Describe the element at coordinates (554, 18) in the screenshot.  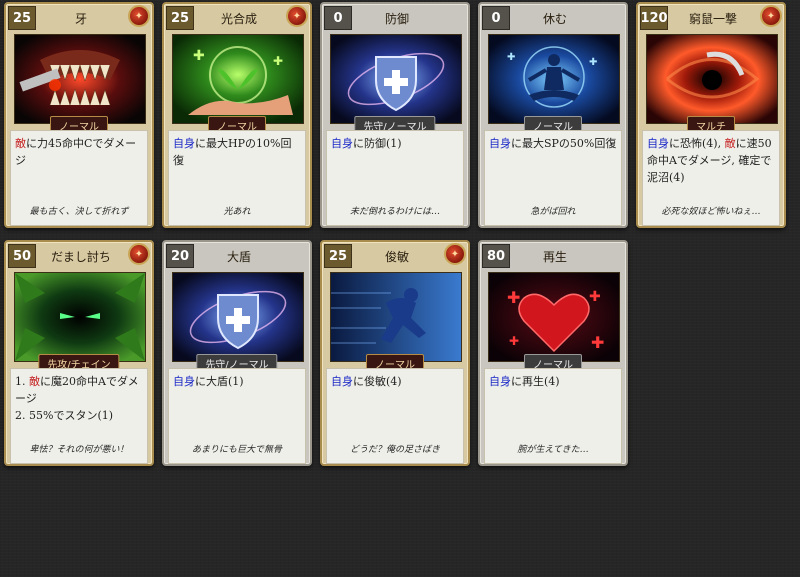
I see `card-title: 休む` at that location.